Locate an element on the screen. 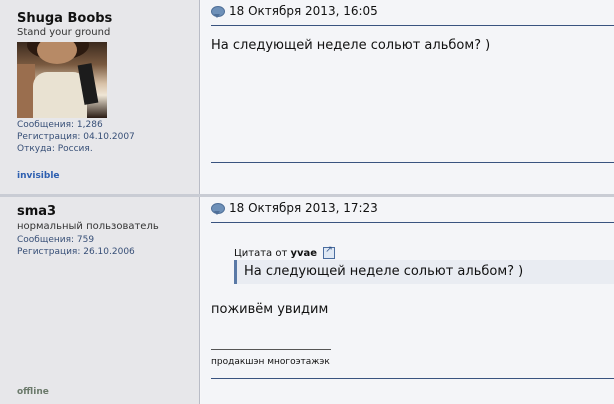 This screenshot has height=404, width=614. user-registration-date: Регистрация: 26.10.2006 is located at coordinates (76, 252).